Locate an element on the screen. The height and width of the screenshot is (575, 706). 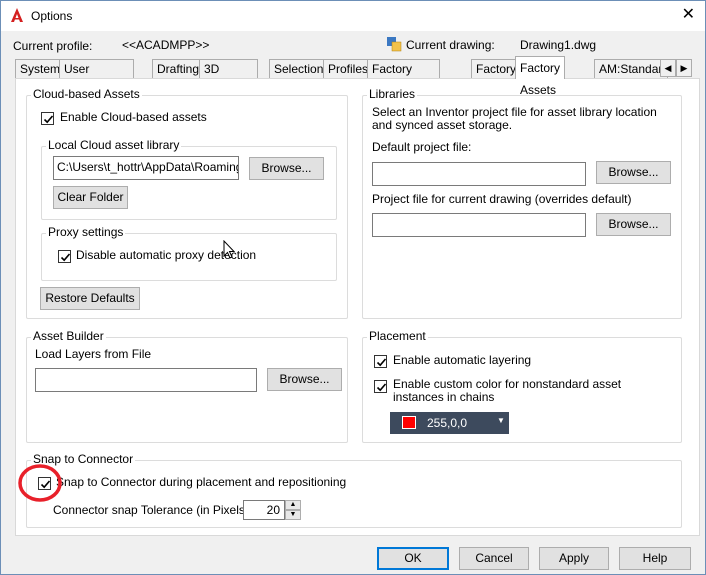
current-profile-value: <<ACADMPP>> is located at coordinates (166, 45).